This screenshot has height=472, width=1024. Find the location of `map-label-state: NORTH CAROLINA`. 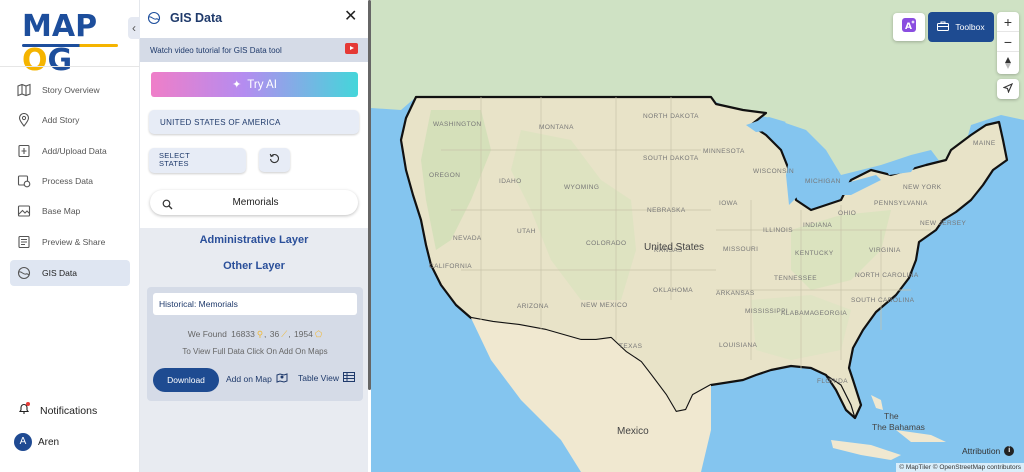

map-label-state: NORTH CAROLINA is located at coordinates (887, 275).